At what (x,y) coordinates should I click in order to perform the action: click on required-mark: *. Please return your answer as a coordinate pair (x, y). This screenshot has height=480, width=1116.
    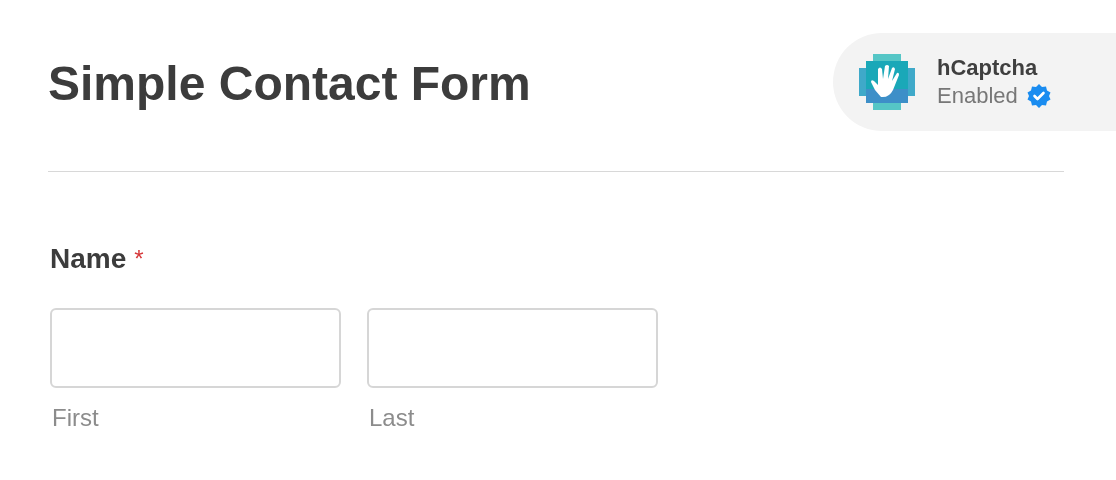
    Looking at the image, I should click on (139, 259).